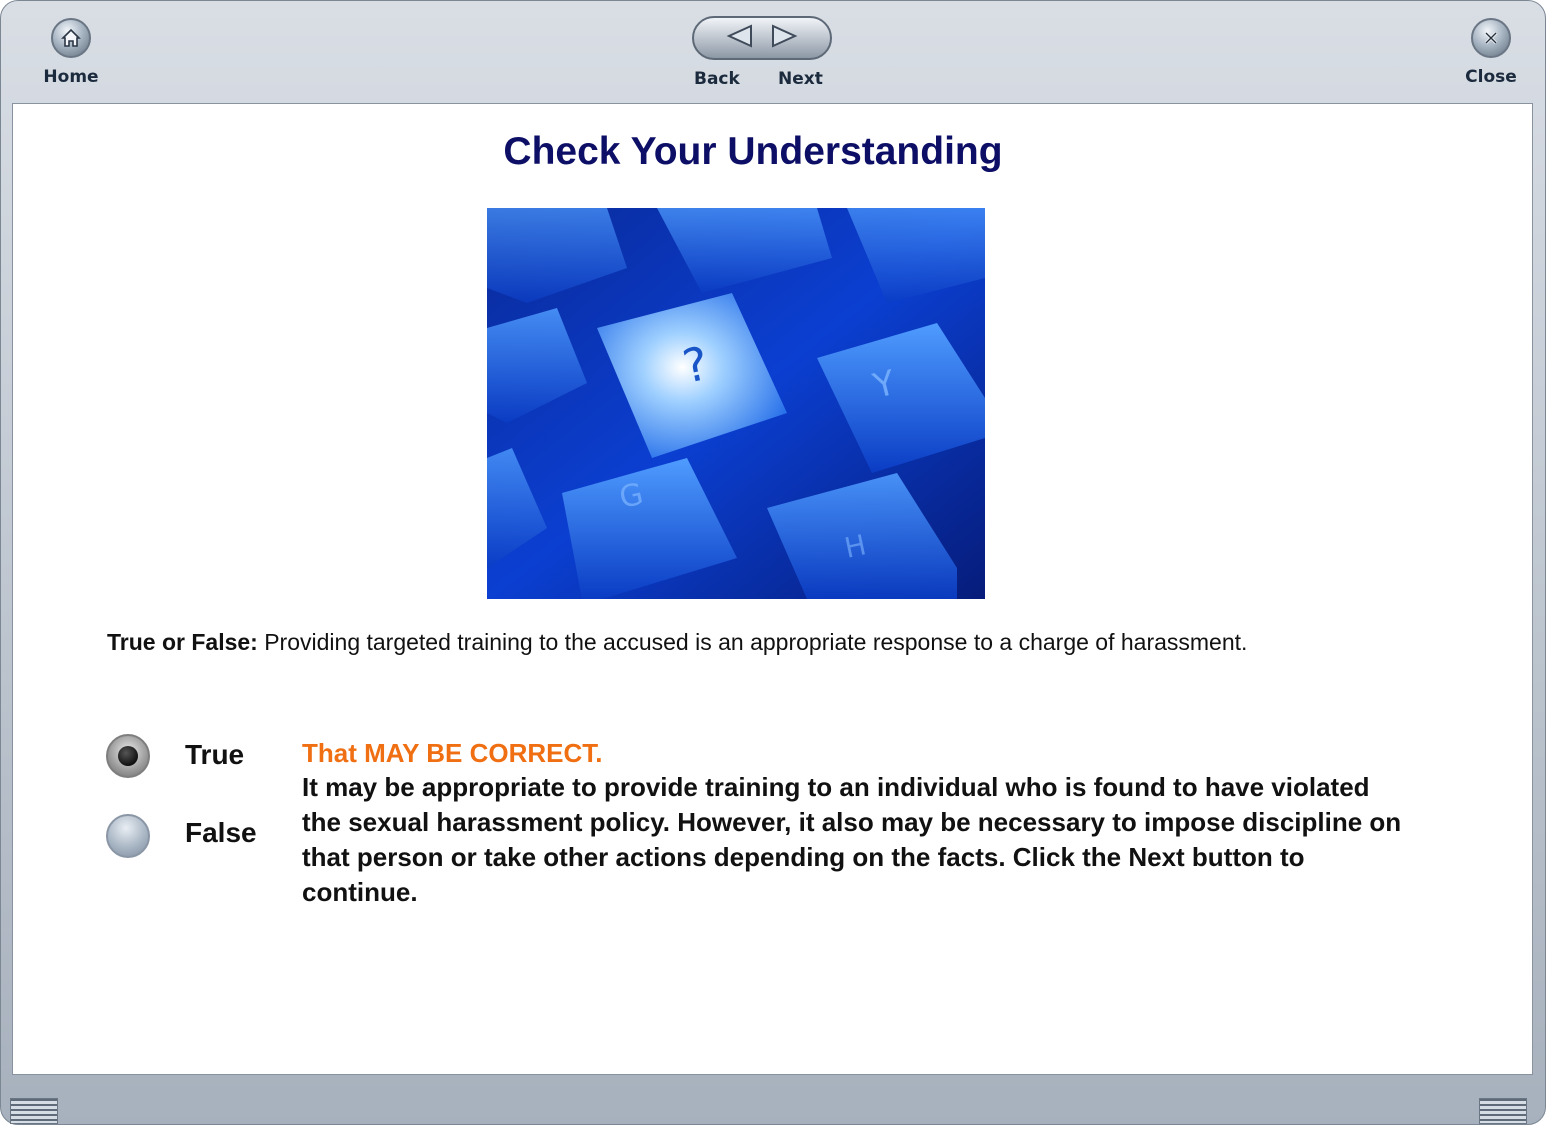  I want to click on resize-grip-right-icon, so click(1503, 1111).